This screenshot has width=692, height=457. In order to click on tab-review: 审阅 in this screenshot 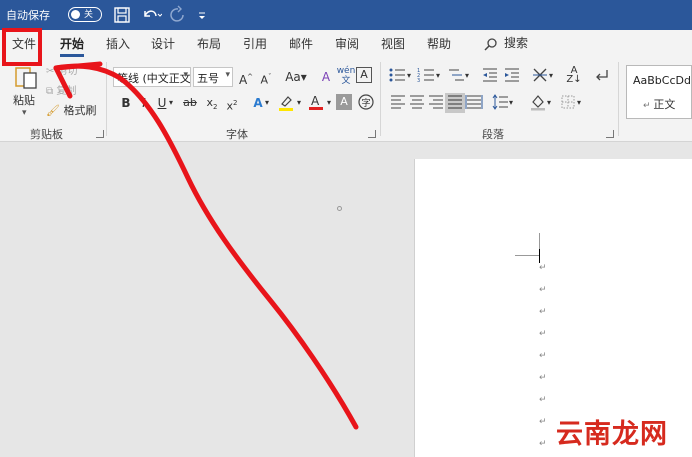, I will do `click(347, 43)`.